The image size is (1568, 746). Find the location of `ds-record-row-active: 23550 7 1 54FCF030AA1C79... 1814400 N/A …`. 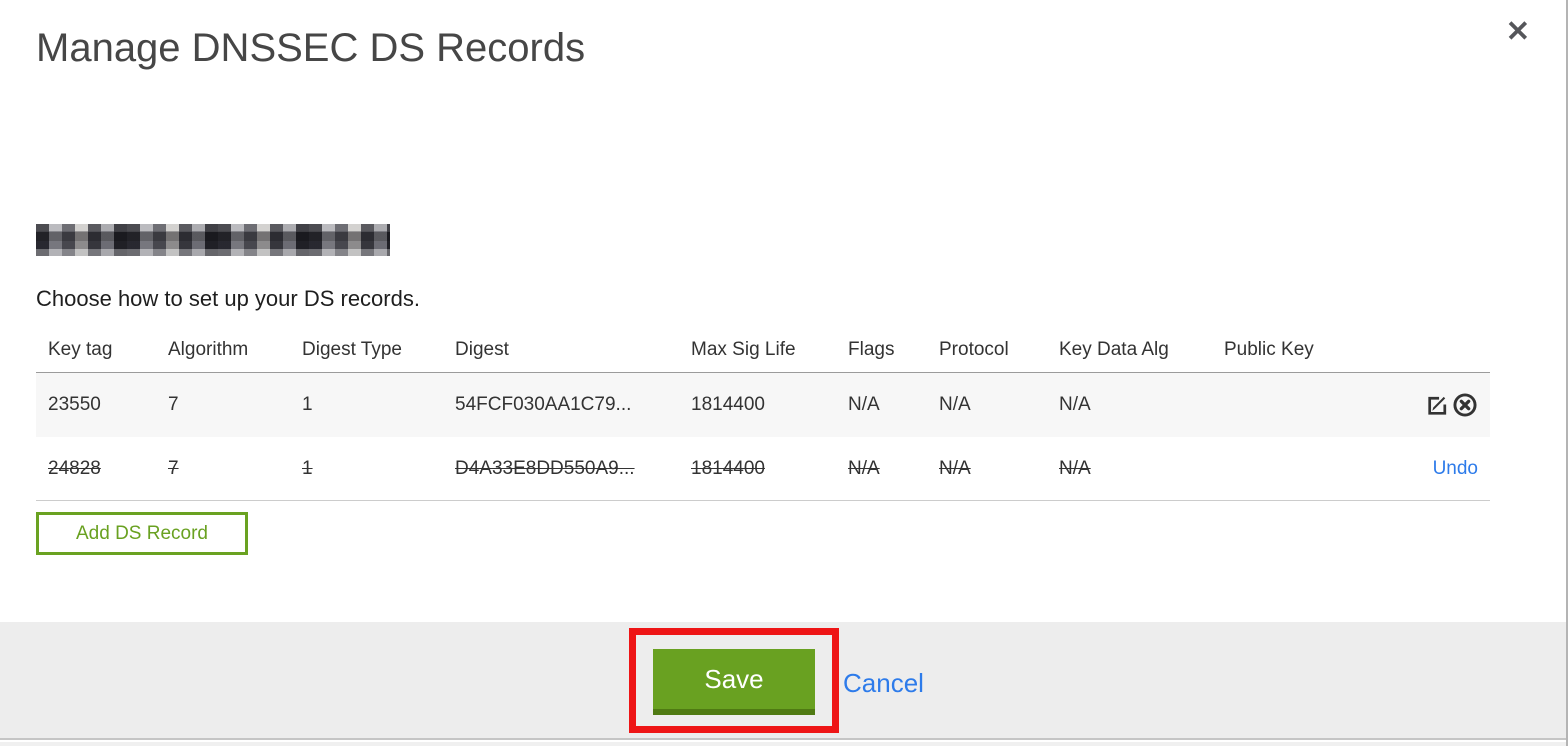

ds-record-row-active: 23550 7 1 54FCF030AA1C79... 1814400 N/A … is located at coordinates (763, 405).